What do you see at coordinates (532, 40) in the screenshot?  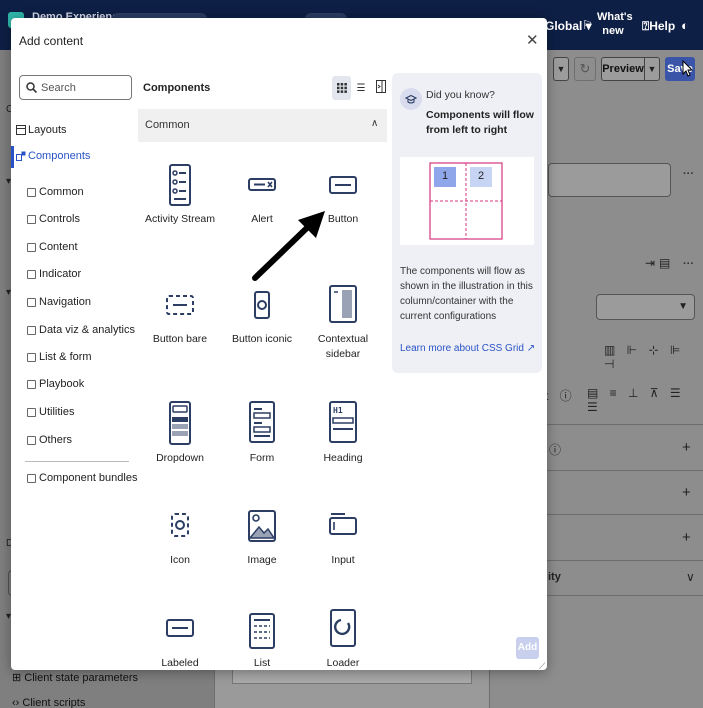 I see `close-icon: ✕` at bounding box center [532, 40].